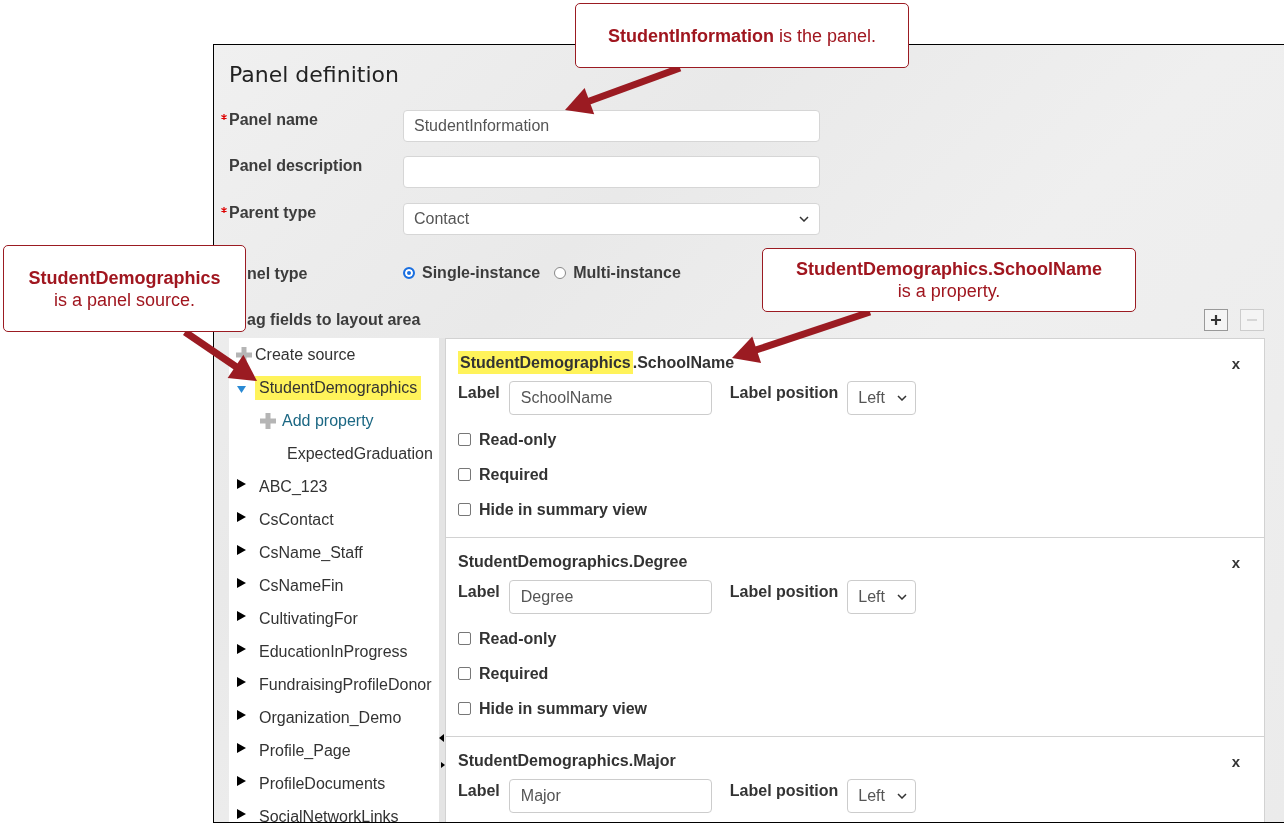 The width and height of the screenshot is (1284, 824). What do you see at coordinates (301, 585) in the screenshot?
I see `tree-item: CsNameFin` at bounding box center [301, 585].